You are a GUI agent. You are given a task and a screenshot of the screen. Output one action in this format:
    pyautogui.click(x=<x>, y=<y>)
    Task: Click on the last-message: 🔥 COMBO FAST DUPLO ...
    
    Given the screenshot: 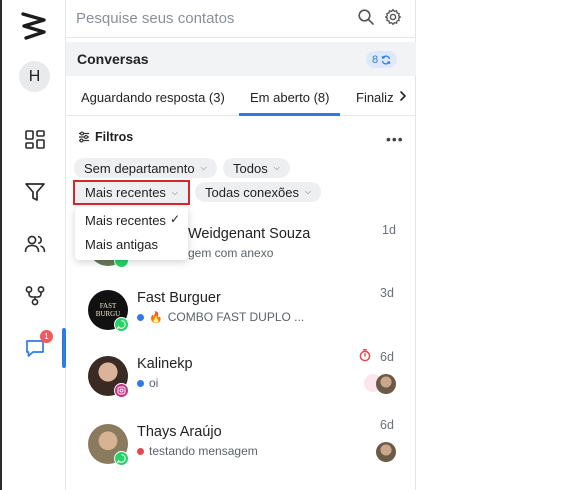 What is the action you would take?
    pyautogui.click(x=220, y=317)
    